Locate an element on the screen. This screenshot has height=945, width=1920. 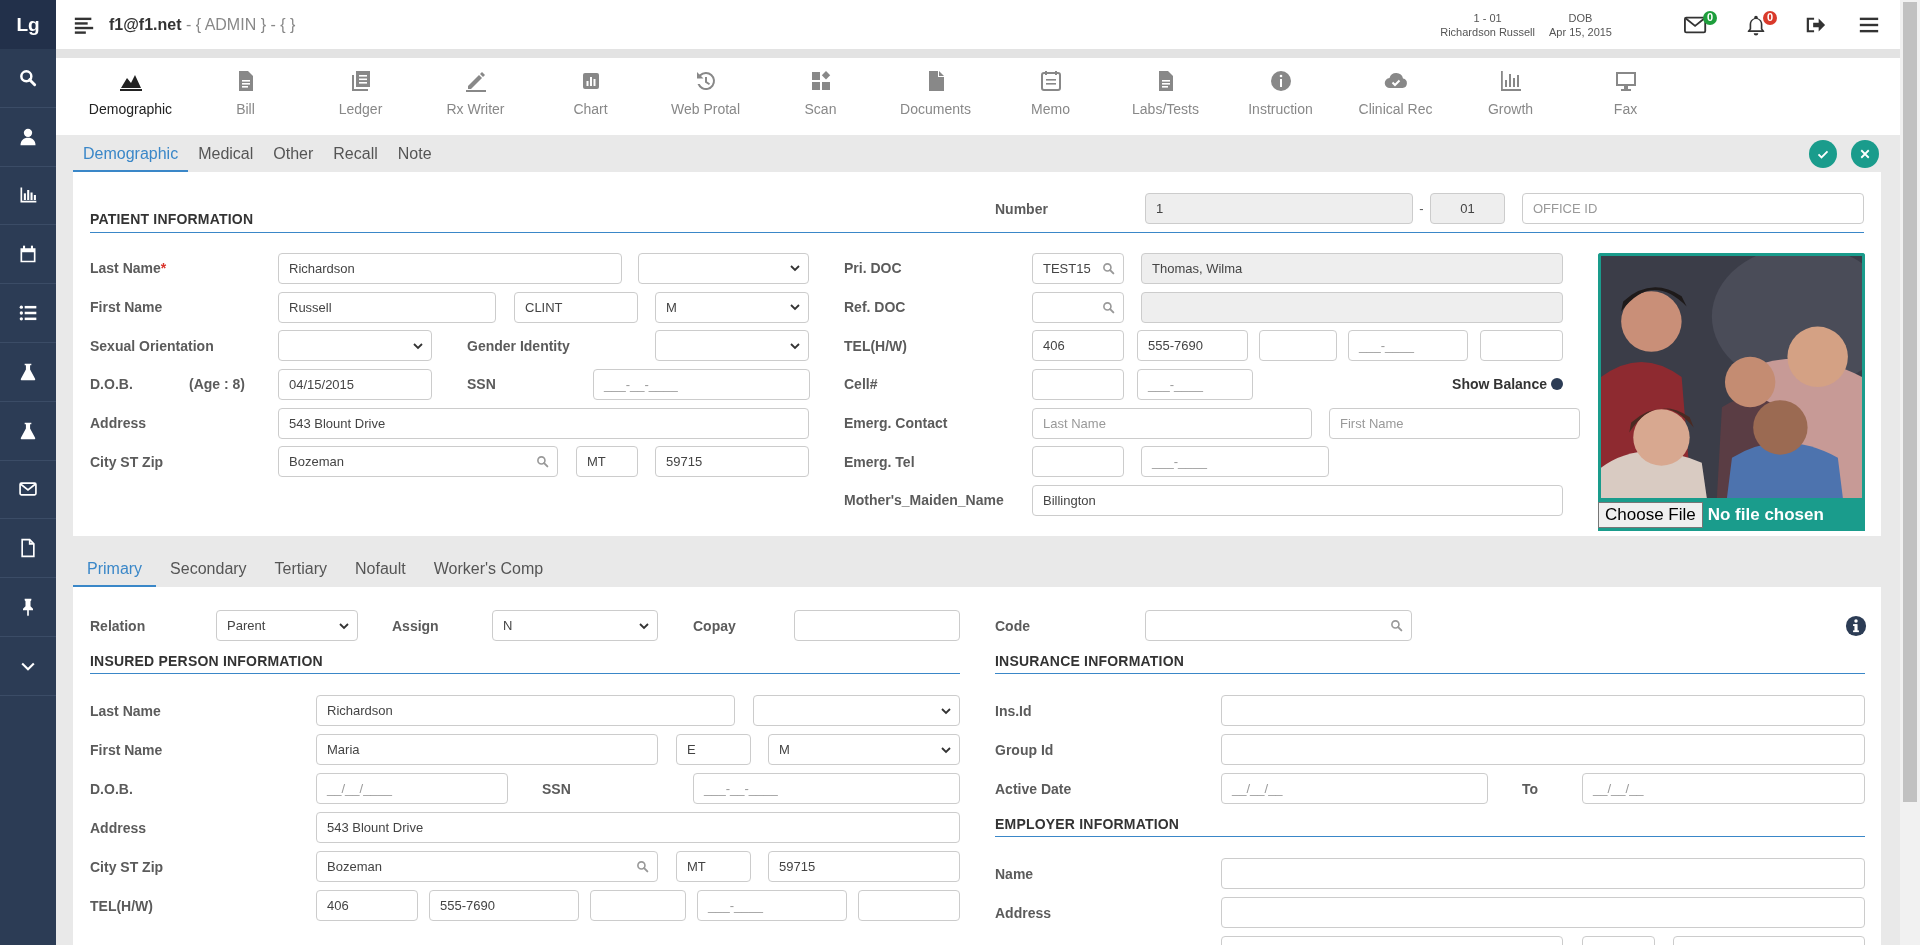
choose-file-button: Choose File is located at coordinates (1650, 514).